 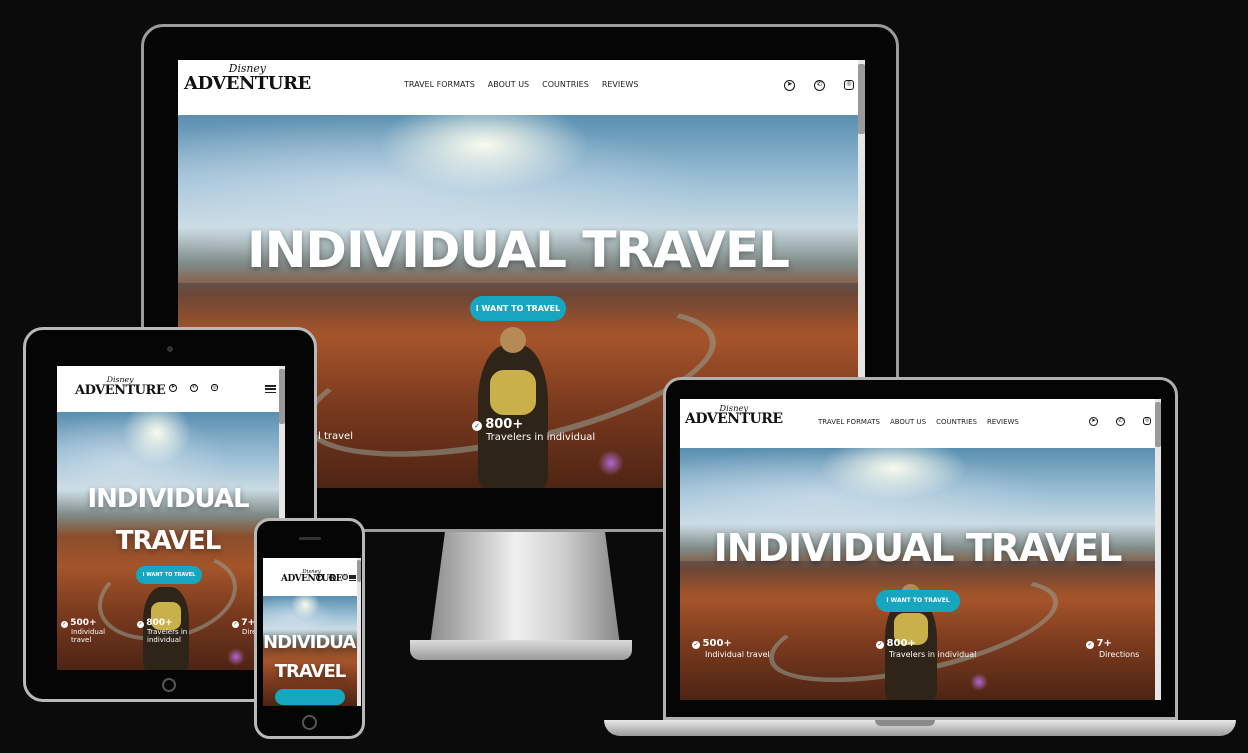 What do you see at coordinates (169, 685) in the screenshot?
I see `tablet-home-button` at bounding box center [169, 685].